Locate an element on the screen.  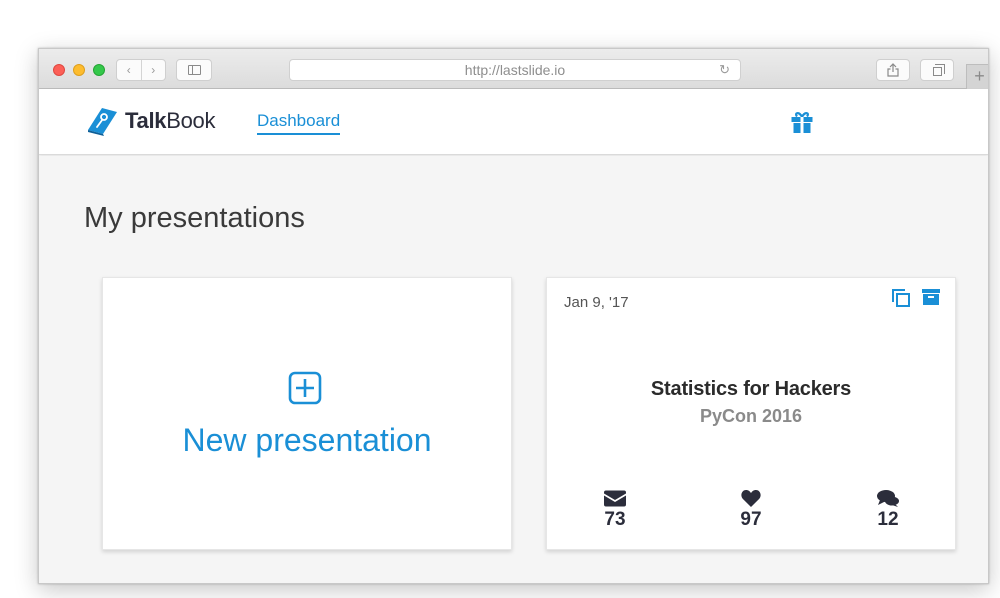
presentation-title: Statistics for Hackers is located at coordinates (751, 389).